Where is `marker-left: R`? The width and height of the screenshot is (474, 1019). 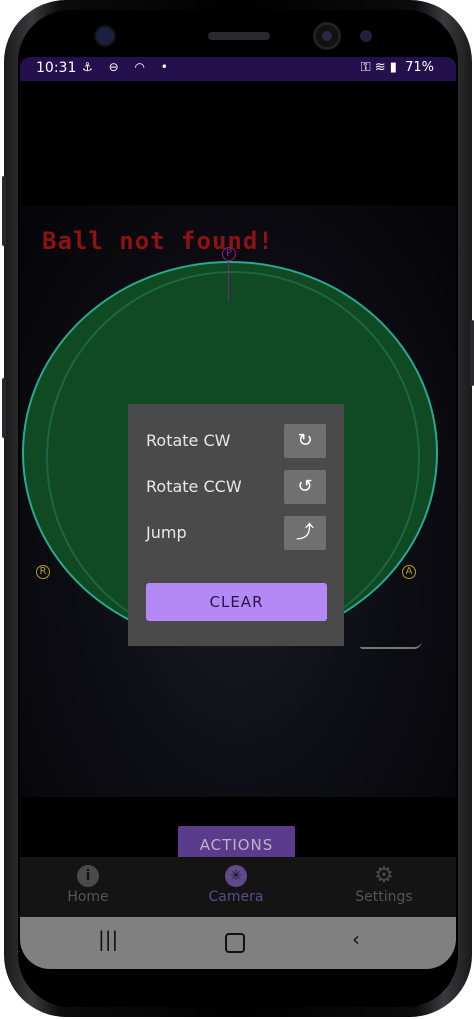 marker-left: R is located at coordinates (43, 572).